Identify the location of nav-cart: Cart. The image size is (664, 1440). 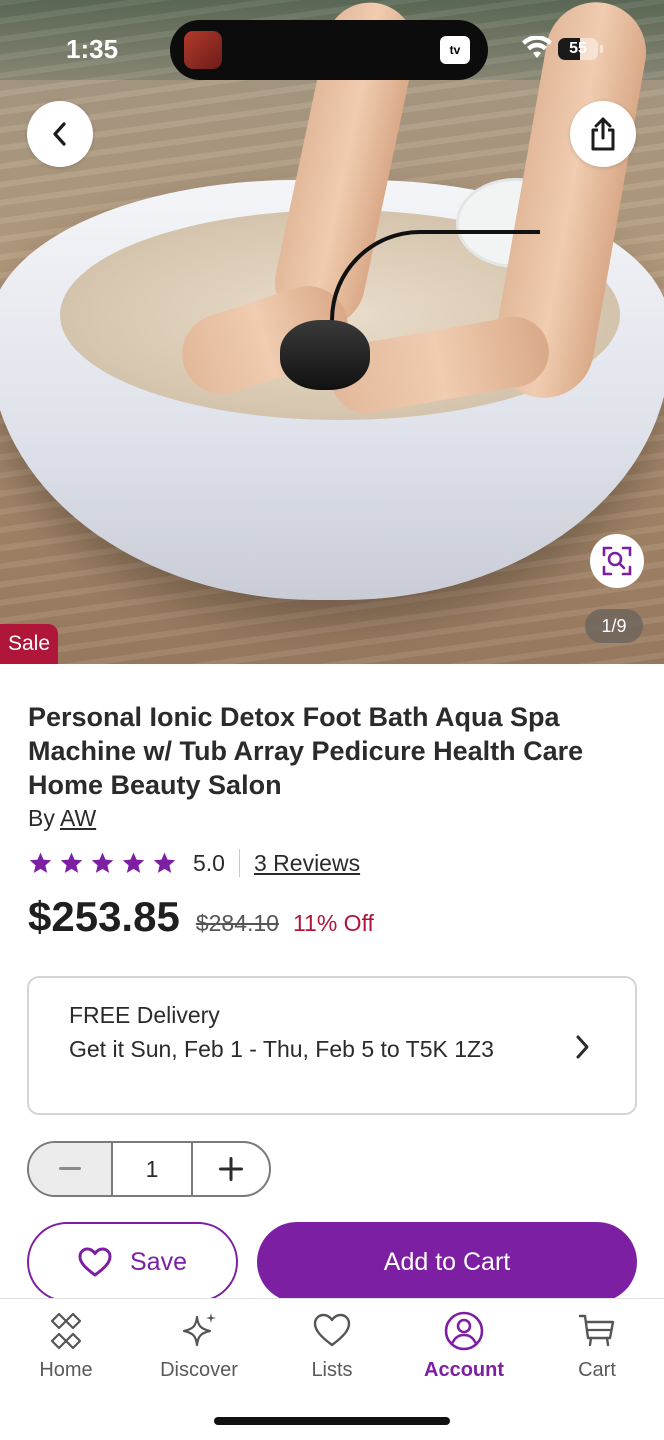
(597, 1346).